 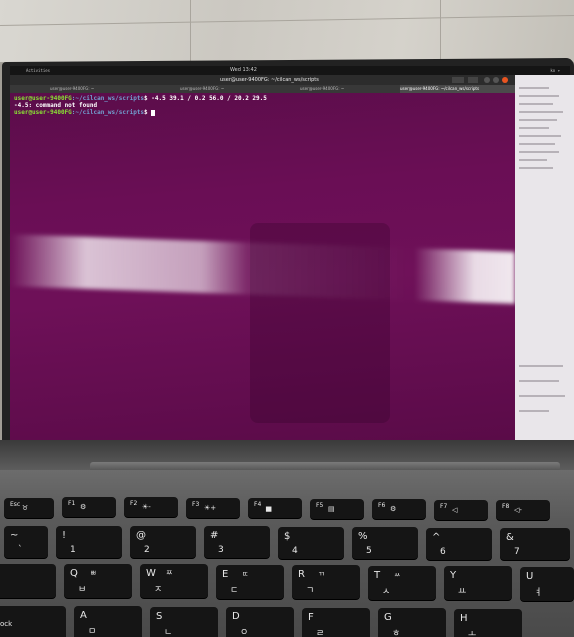 What do you see at coordinates (205, 98) in the screenshot?
I see `command-text: $ -4.5 39.1 / 0.2 56.0 / 20.2 29.5` at bounding box center [205, 98].